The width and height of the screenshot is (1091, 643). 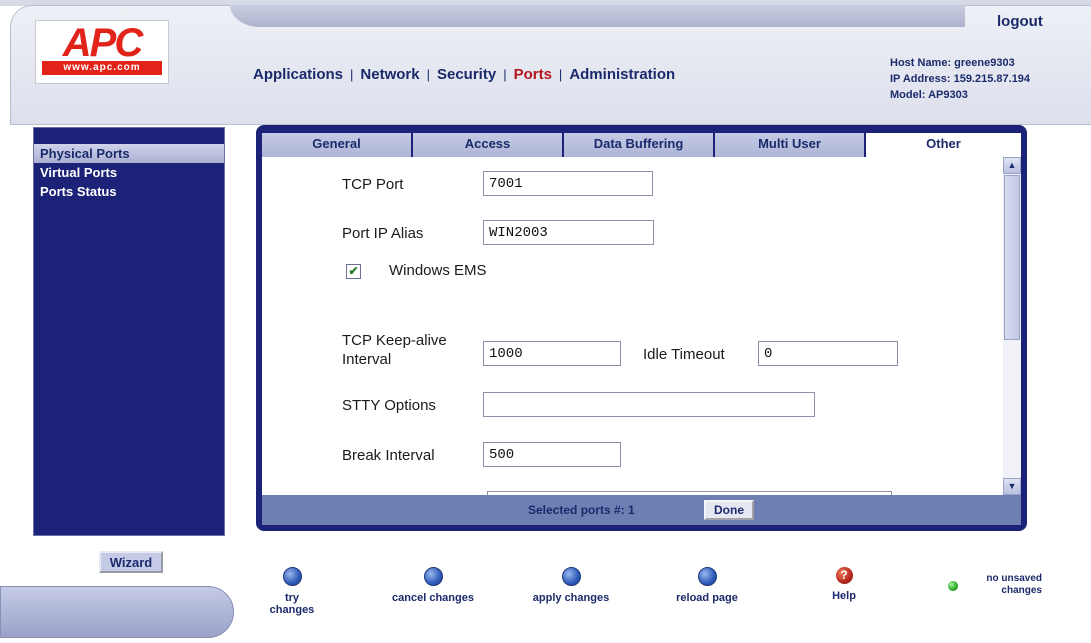 What do you see at coordinates (1021, 590) in the screenshot?
I see `status-line2: changes` at bounding box center [1021, 590].